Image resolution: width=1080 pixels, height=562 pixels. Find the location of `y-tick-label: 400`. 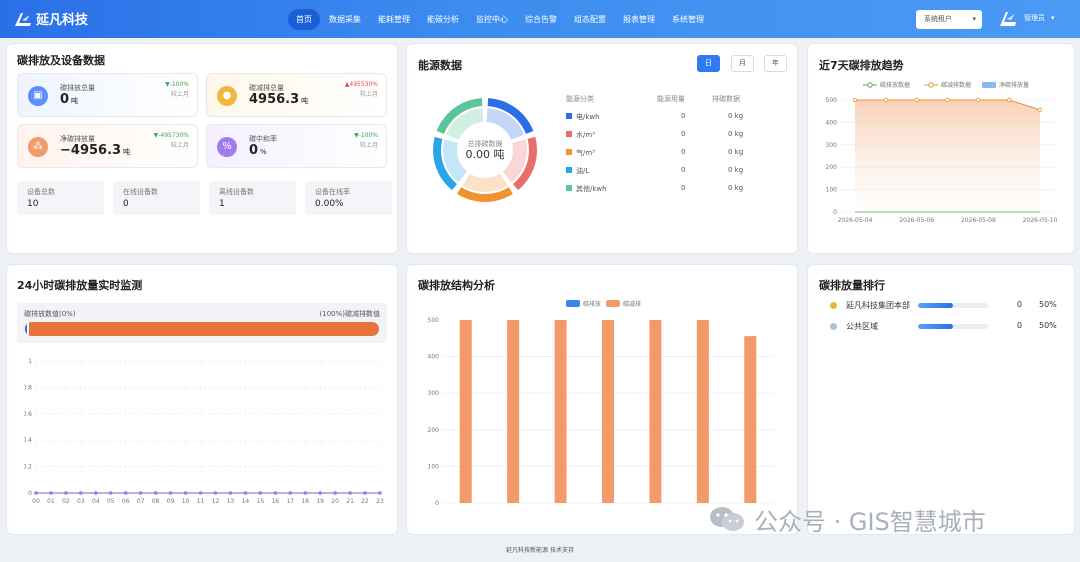

y-tick-label: 400 is located at coordinates (832, 122).